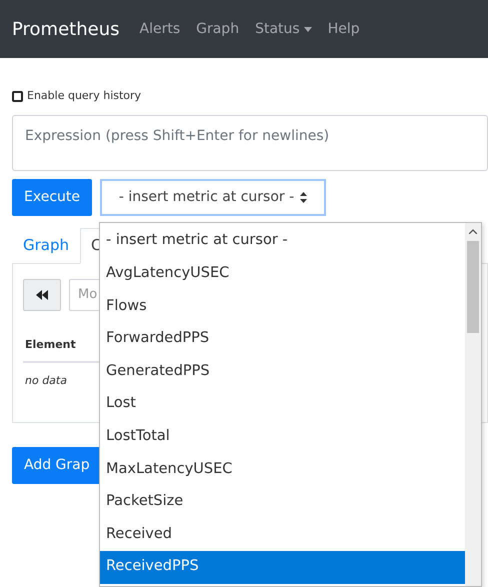 Image resolution: width=488 pixels, height=587 pixels. What do you see at coordinates (46, 246) in the screenshot?
I see `tab: Graph` at bounding box center [46, 246].